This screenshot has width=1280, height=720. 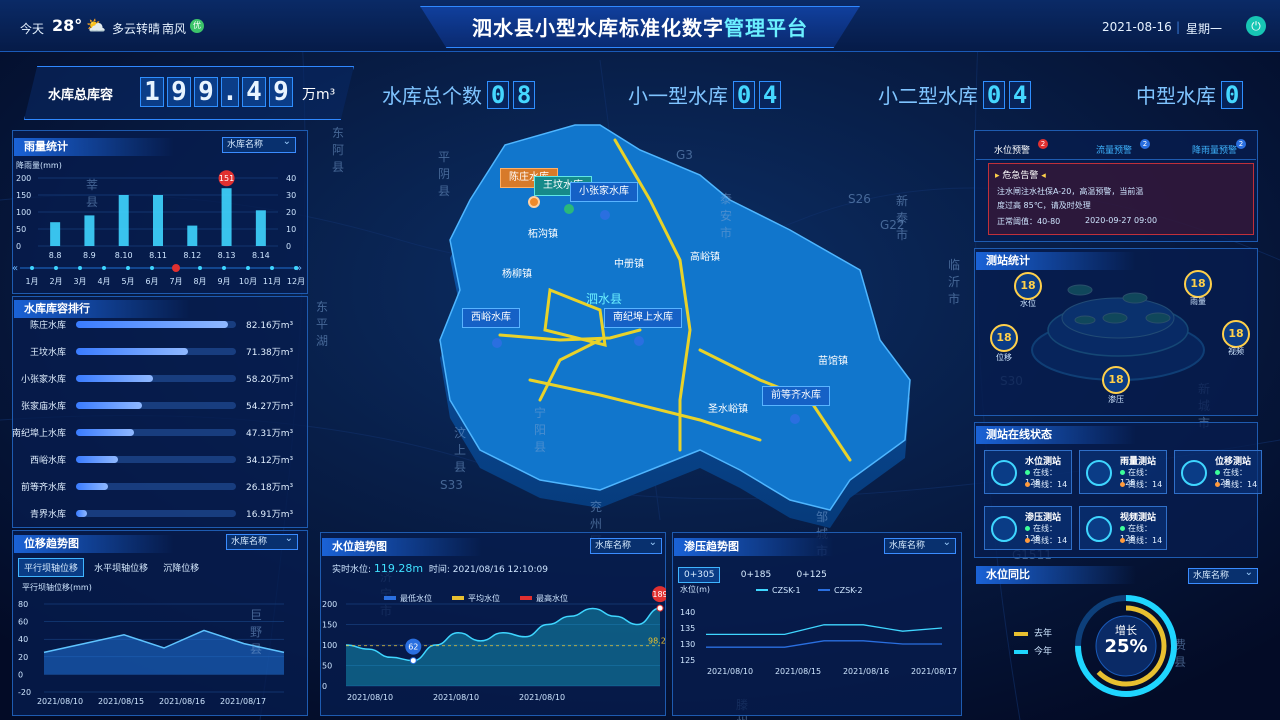 I want to click on reservoir-tag-xiaozhangjia: 小张家水库, so click(x=604, y=192).